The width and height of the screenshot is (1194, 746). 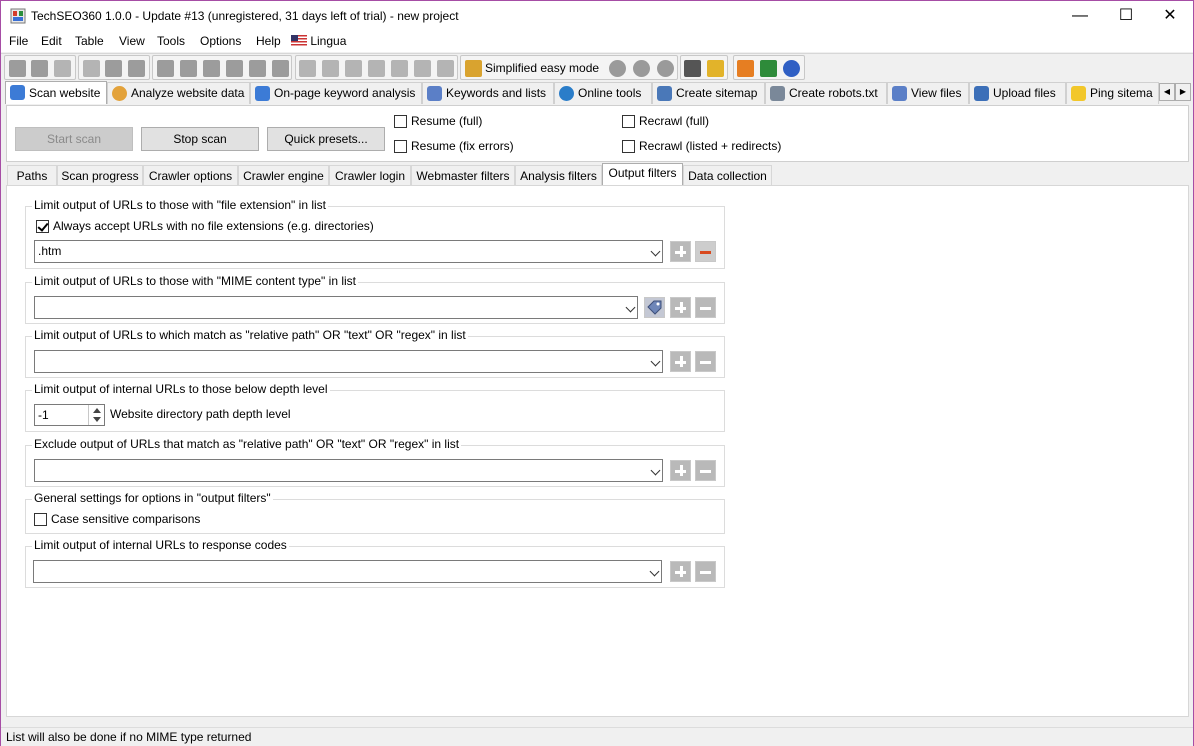 I want to click on help-icon, so click(x=791, y=68).